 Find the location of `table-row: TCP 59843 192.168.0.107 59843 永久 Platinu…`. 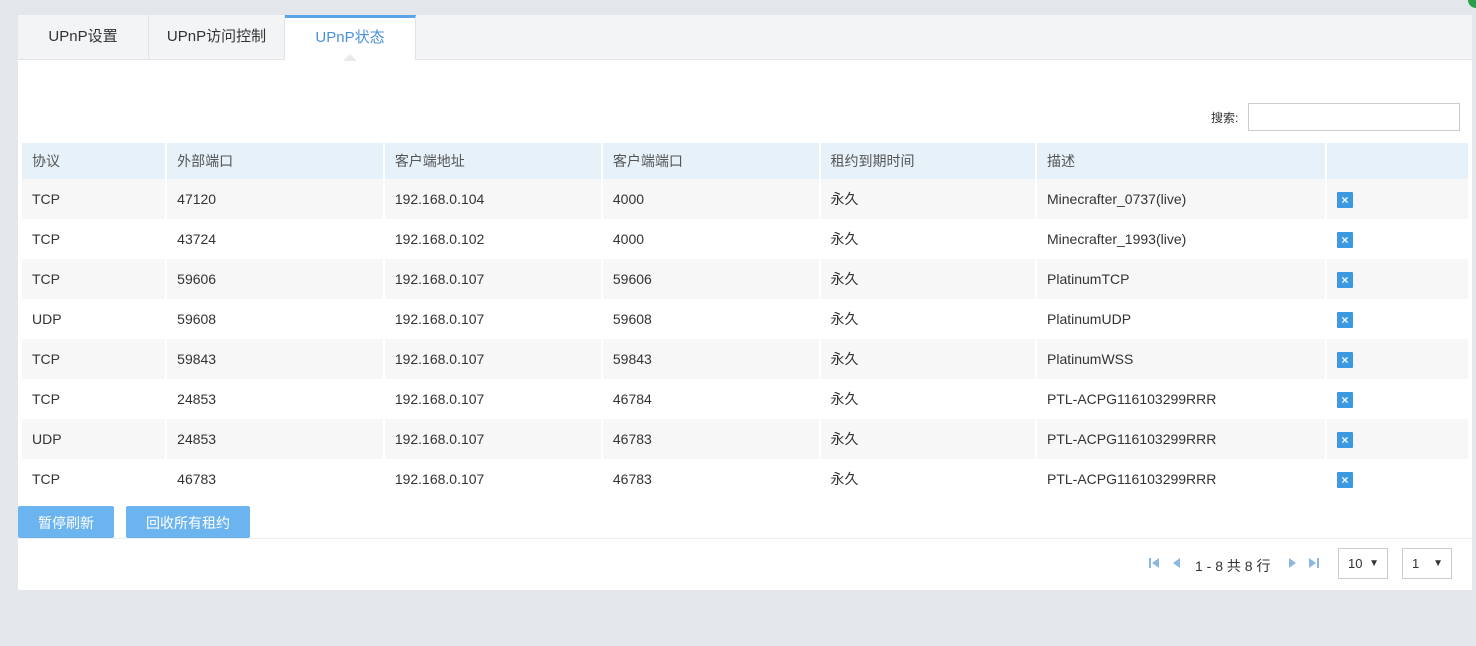

table-row: TCP 59843 192.168.0.107 59843 永久 Platinu… is located at coordinates (745, 359).